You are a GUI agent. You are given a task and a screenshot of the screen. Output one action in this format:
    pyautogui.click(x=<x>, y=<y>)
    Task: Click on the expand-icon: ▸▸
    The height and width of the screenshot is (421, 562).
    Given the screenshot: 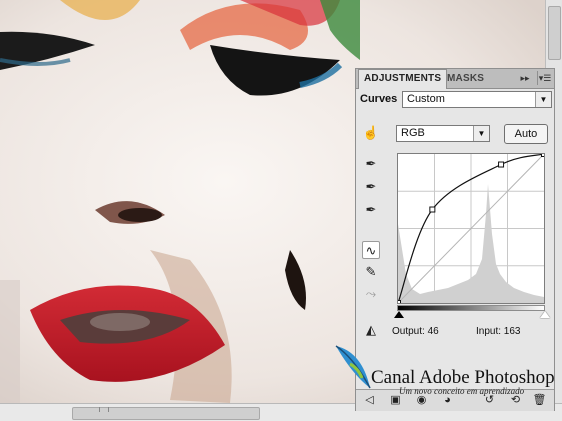 What is the action you would take?
    pyautogui.click(x=525, y=78)
    